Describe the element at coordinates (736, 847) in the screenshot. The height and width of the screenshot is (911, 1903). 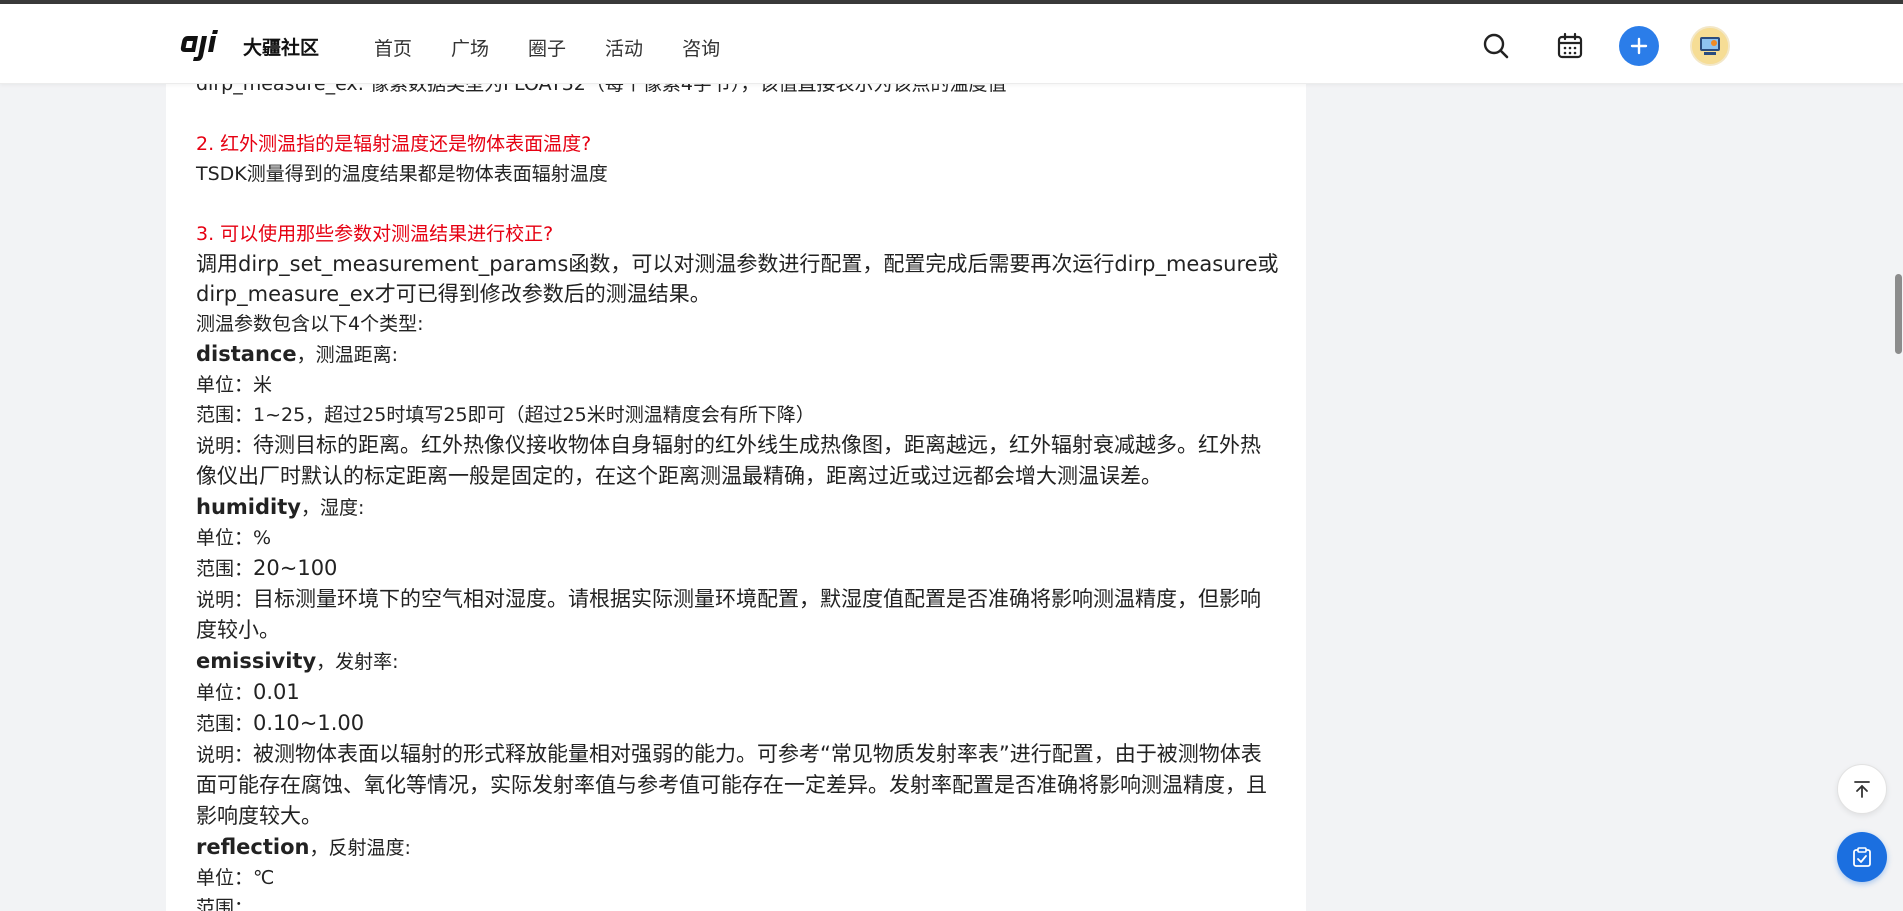
I see `param-reflection-heading: reflection，反射温度:` at that location.